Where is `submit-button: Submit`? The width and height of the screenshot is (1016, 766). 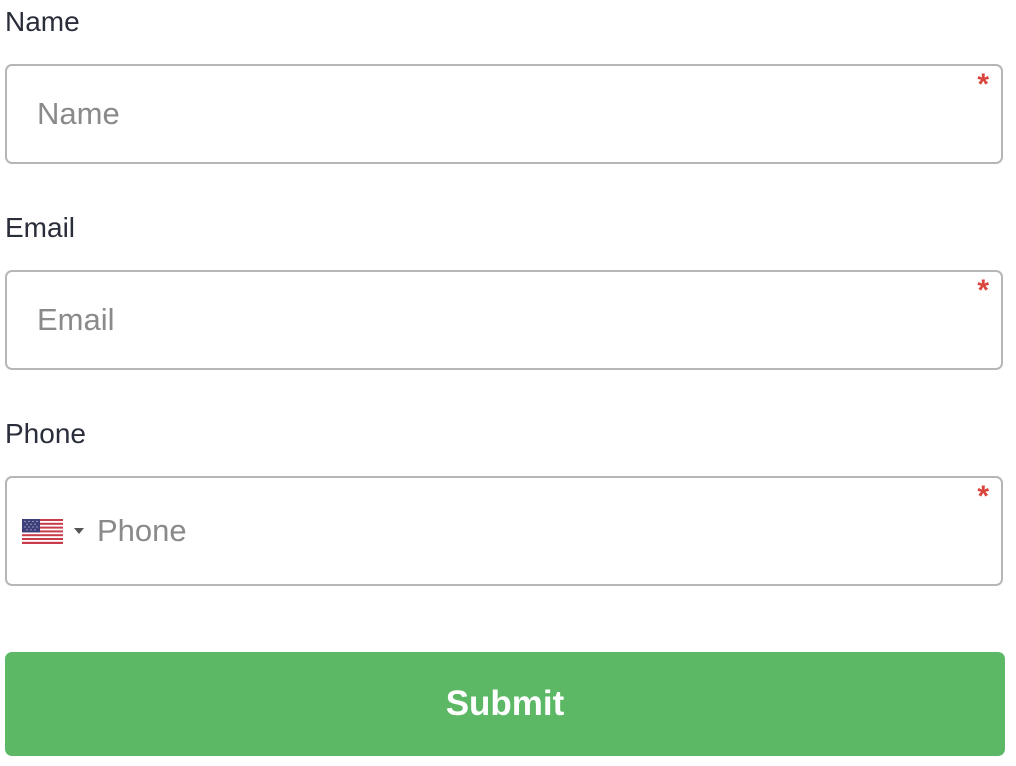
submit-button: Submit is located at coordinates (505, 704).